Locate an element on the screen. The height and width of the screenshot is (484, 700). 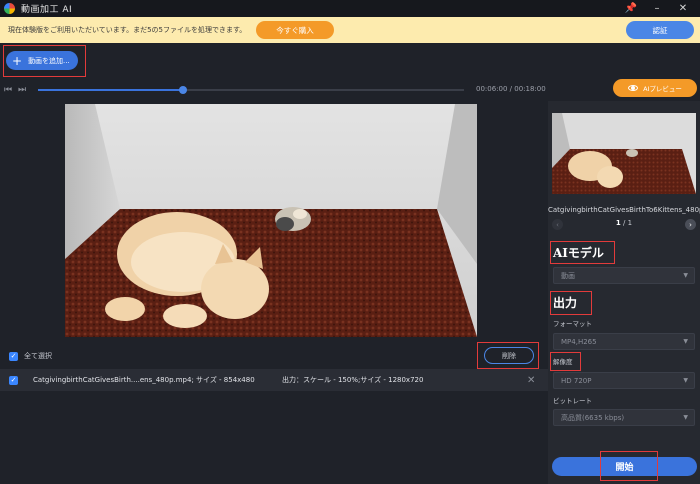
row-output: 出力：スケール - 150%;サイズ - 1280x720 is located at coordinates (353, 380).